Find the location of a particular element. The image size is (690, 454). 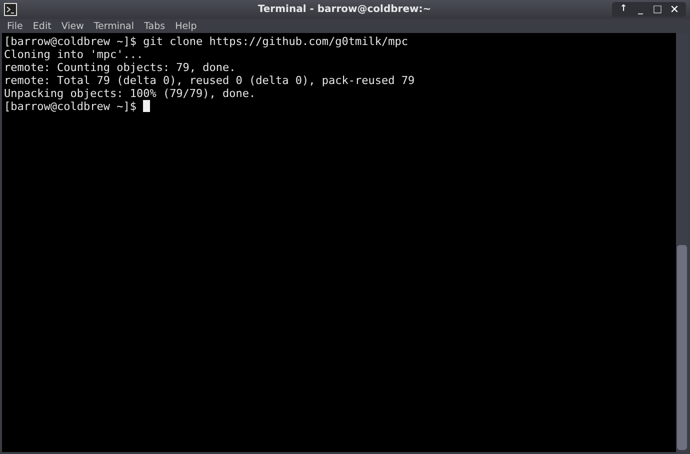

close-button: ✕ is located at coordinates (674, 9).